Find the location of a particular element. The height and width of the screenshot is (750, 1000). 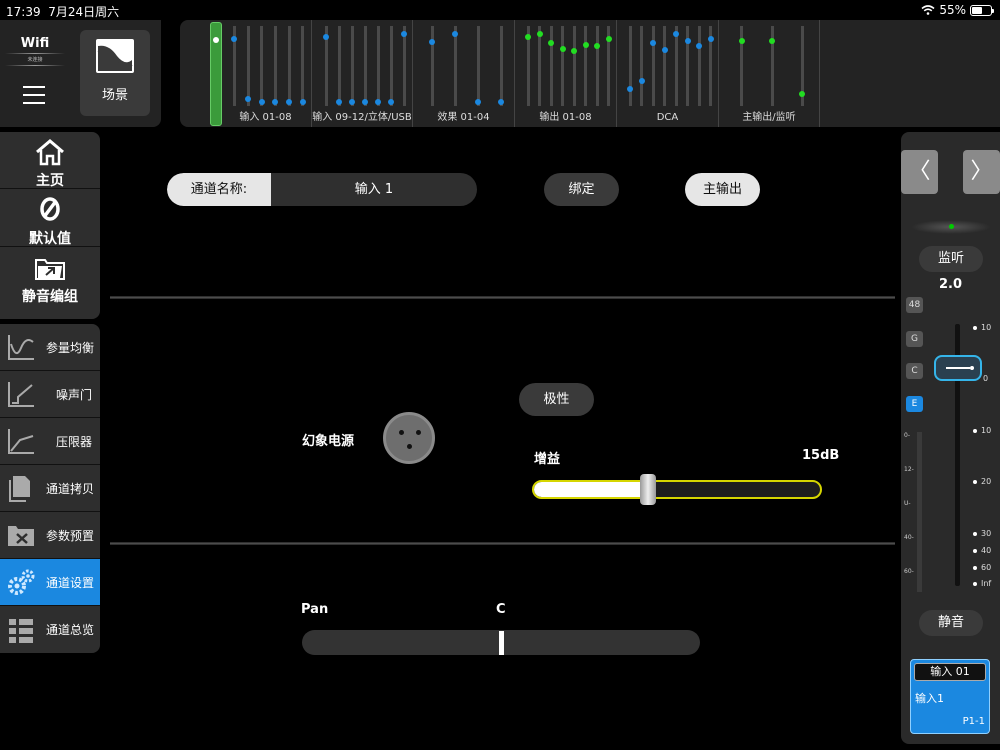

nav-defaults: 默认值 is located at coordinates (50, 218).